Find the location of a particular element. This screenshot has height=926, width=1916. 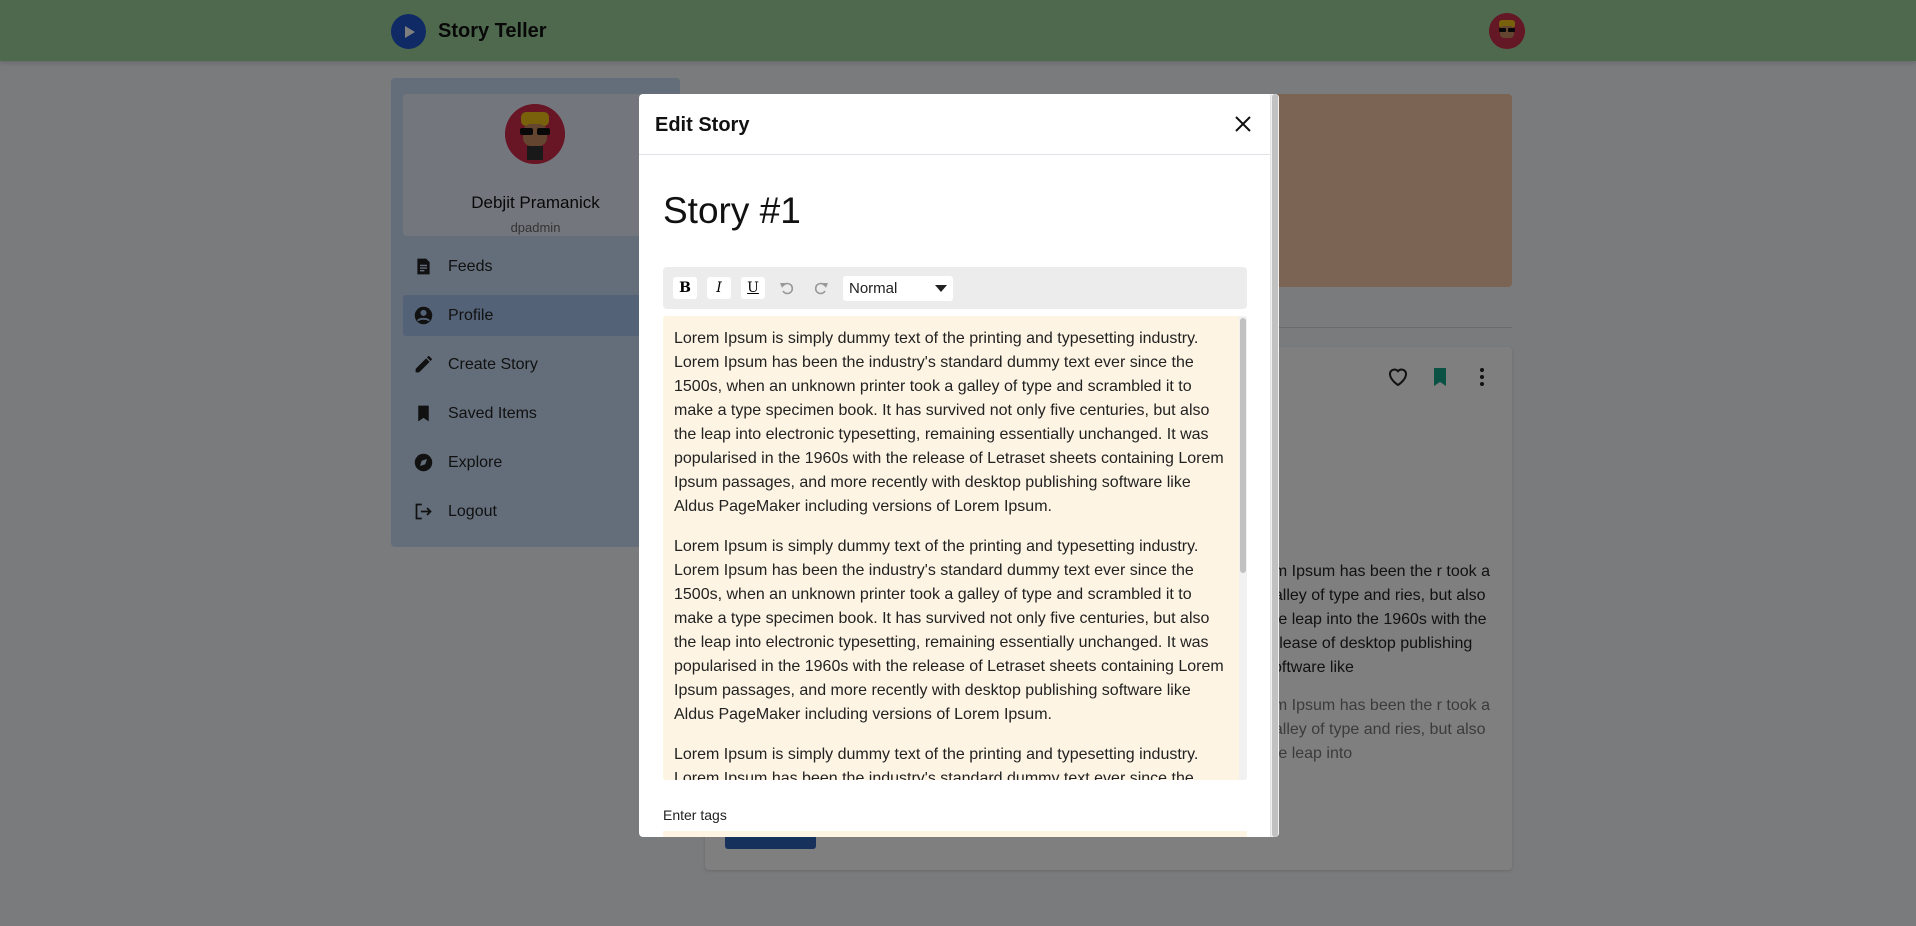

redo-icon is located at coordinates (821, 288).